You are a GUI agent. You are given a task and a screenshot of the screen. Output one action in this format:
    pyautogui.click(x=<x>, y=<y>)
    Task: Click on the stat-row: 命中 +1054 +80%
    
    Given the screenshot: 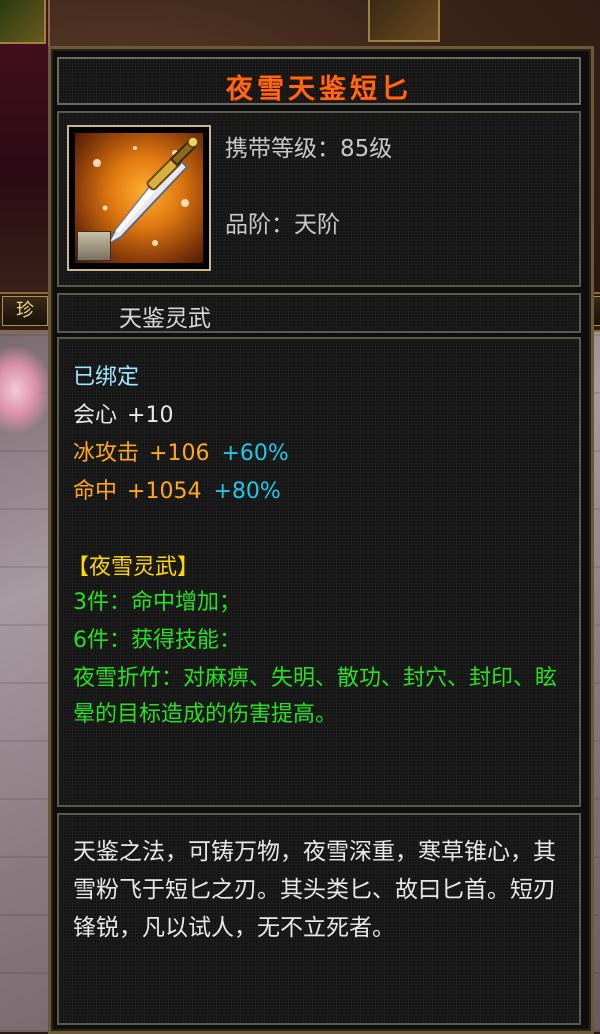 What is the action you would take?
    pyautogui.click(x=177, y=489)
    